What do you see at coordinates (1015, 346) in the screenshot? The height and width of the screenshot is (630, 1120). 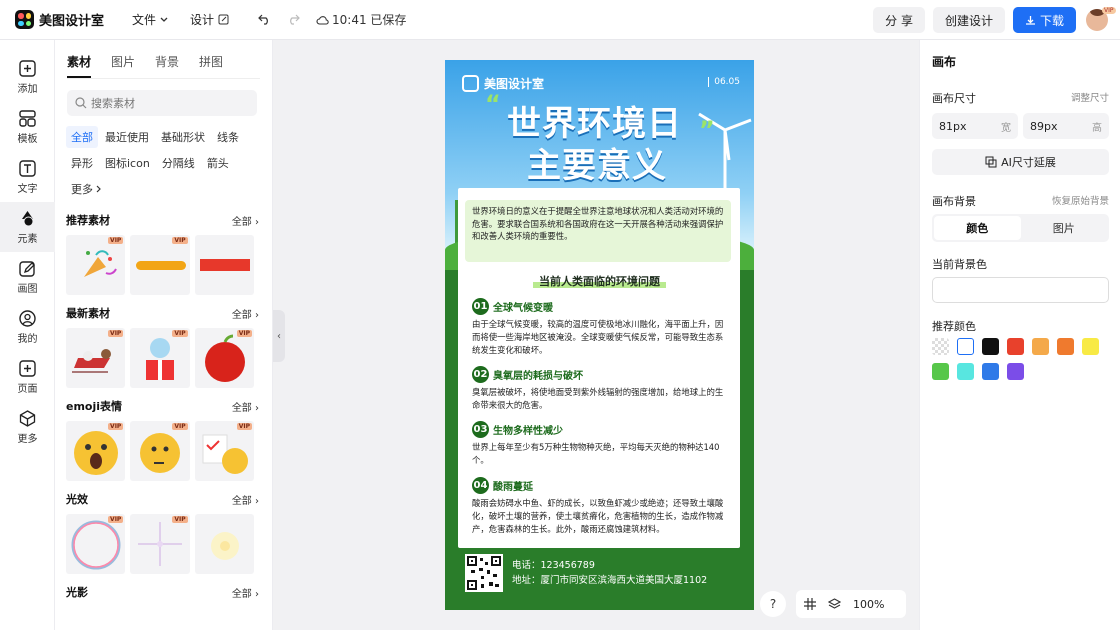 I see `swatch-red` at bounding box center [1015, 346].